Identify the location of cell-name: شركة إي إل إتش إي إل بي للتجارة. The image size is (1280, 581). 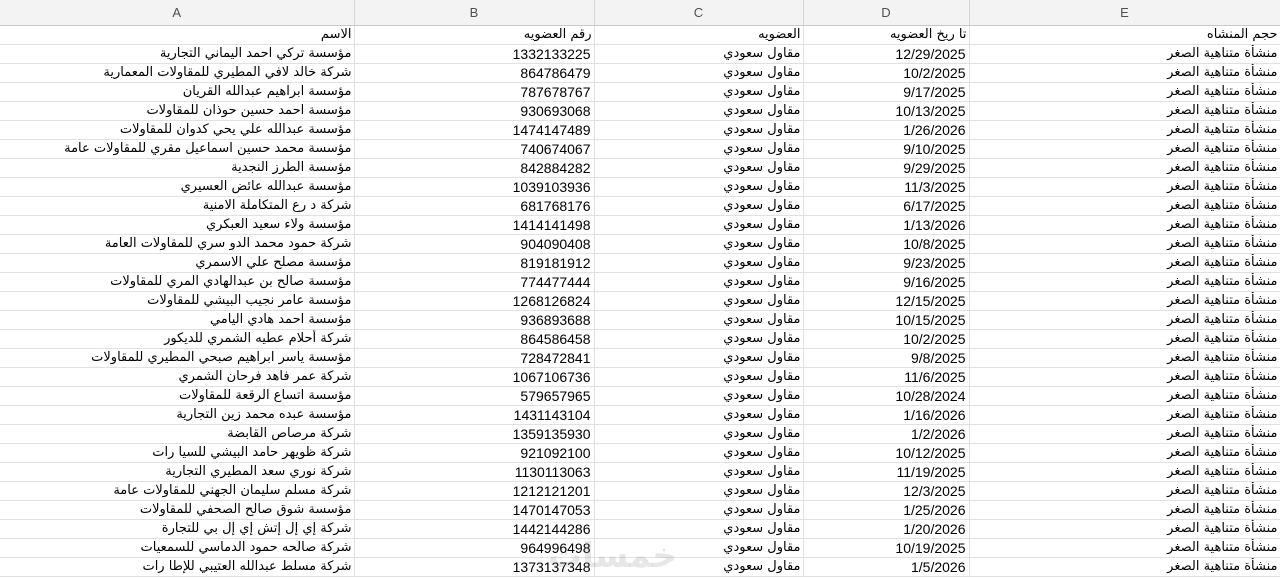
(177, 529).